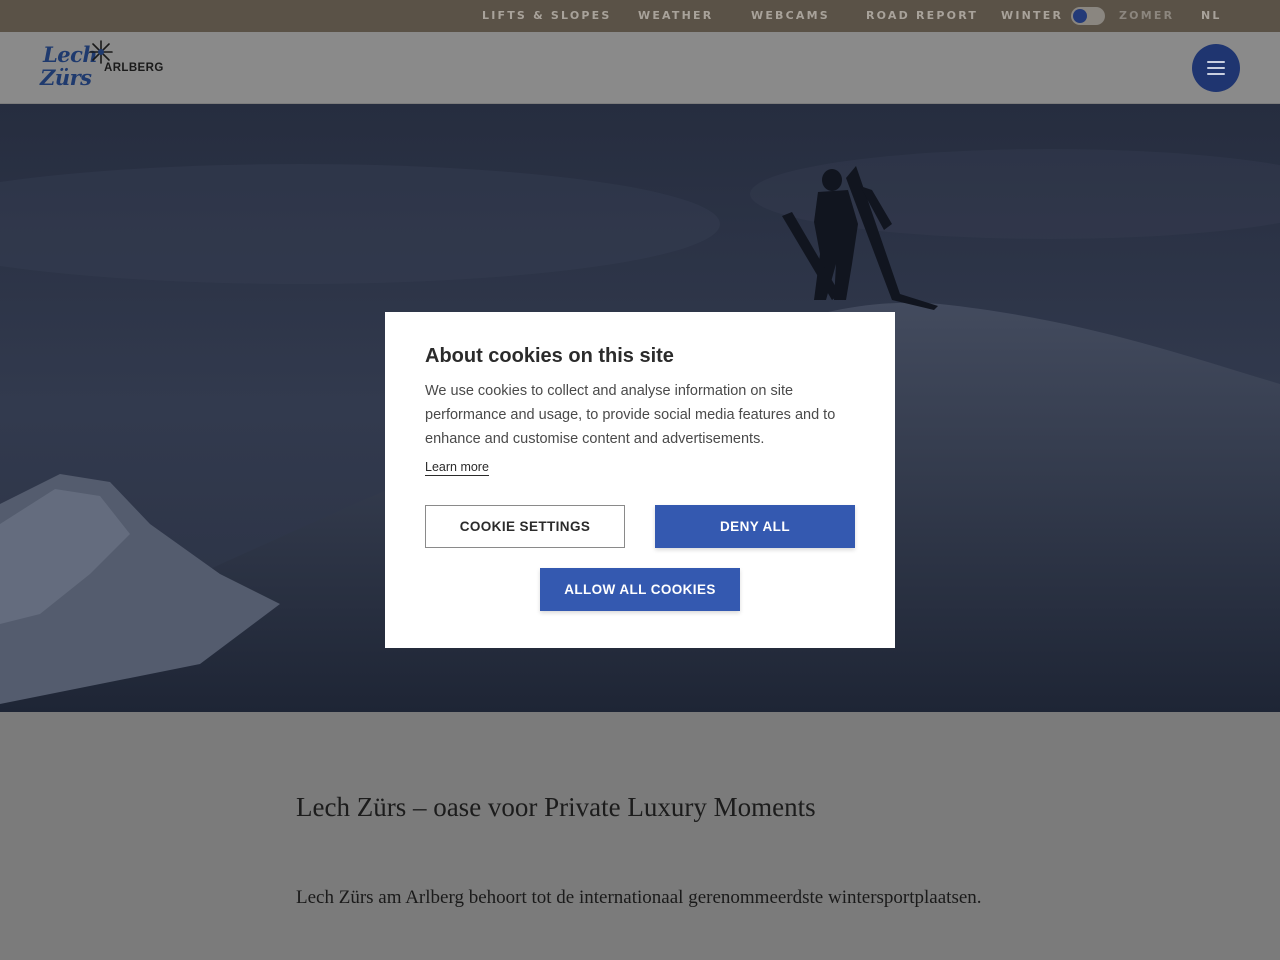  Describe the element at coordinates (549, 356) in the screenshot. I see `cookie-dialog-title: About cookies on this site` at that location.